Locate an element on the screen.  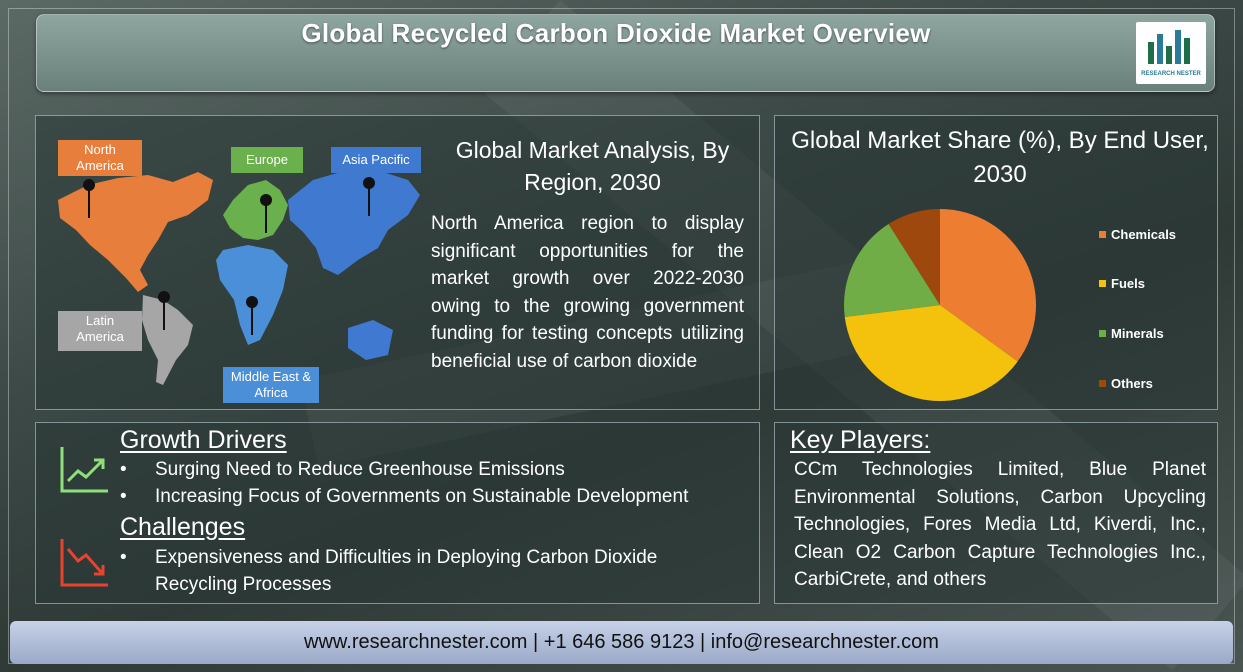
europe-shape is located at coordinates (255, 210).